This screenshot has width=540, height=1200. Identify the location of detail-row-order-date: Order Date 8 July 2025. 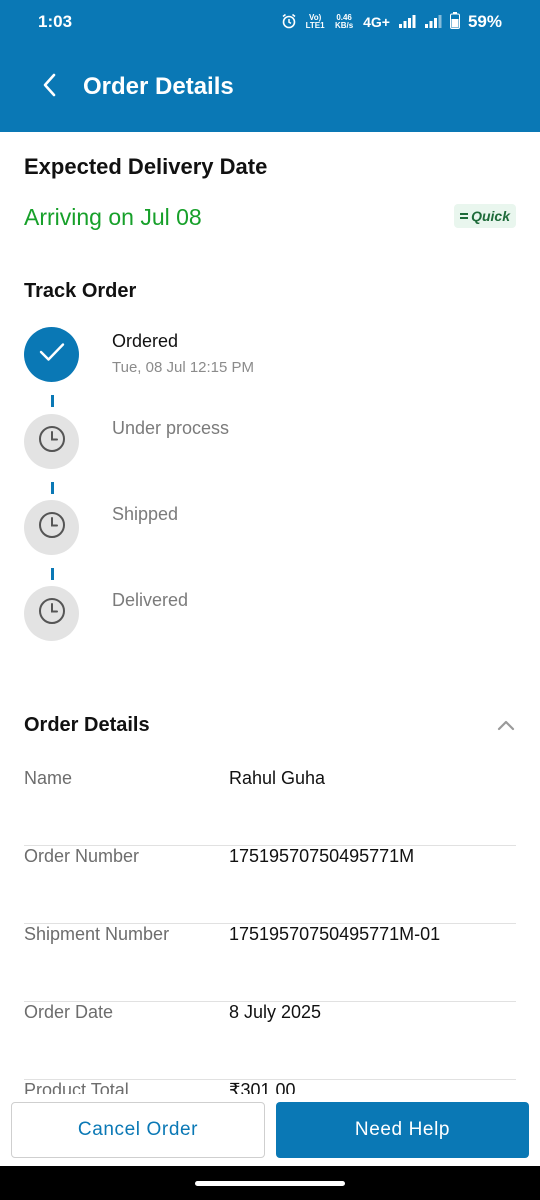
(270, 1041).